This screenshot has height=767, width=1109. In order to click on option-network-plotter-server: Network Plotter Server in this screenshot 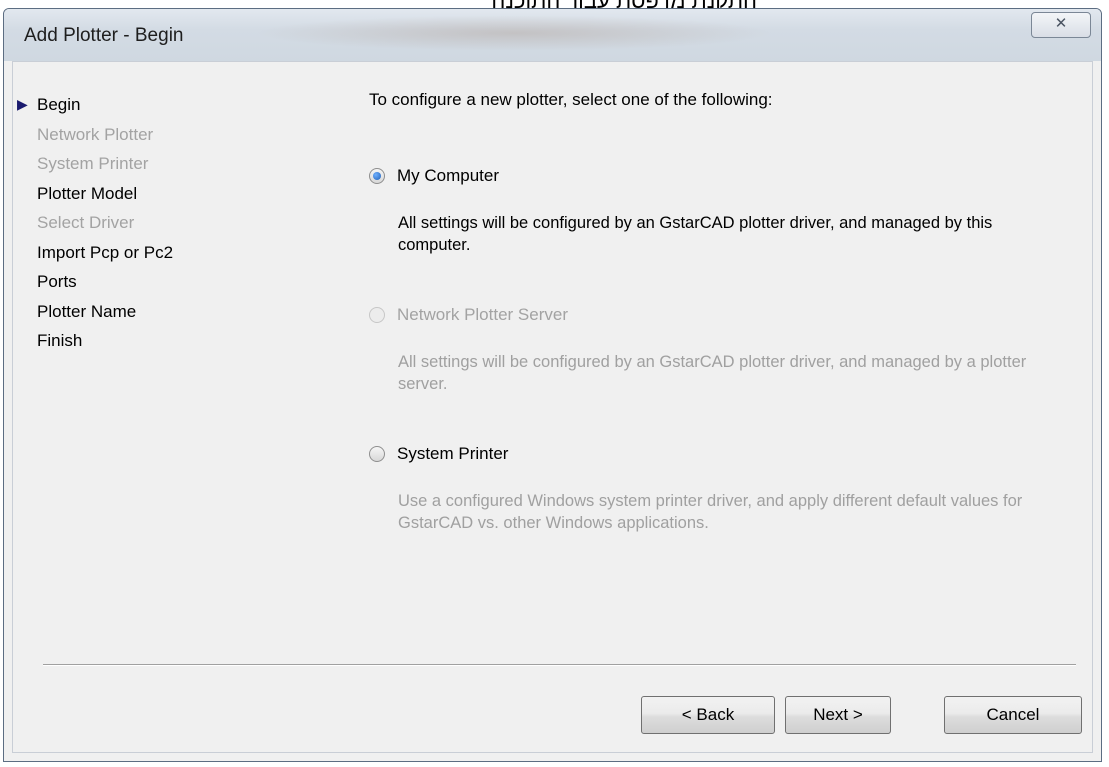, I will do `click(468, 315)`.